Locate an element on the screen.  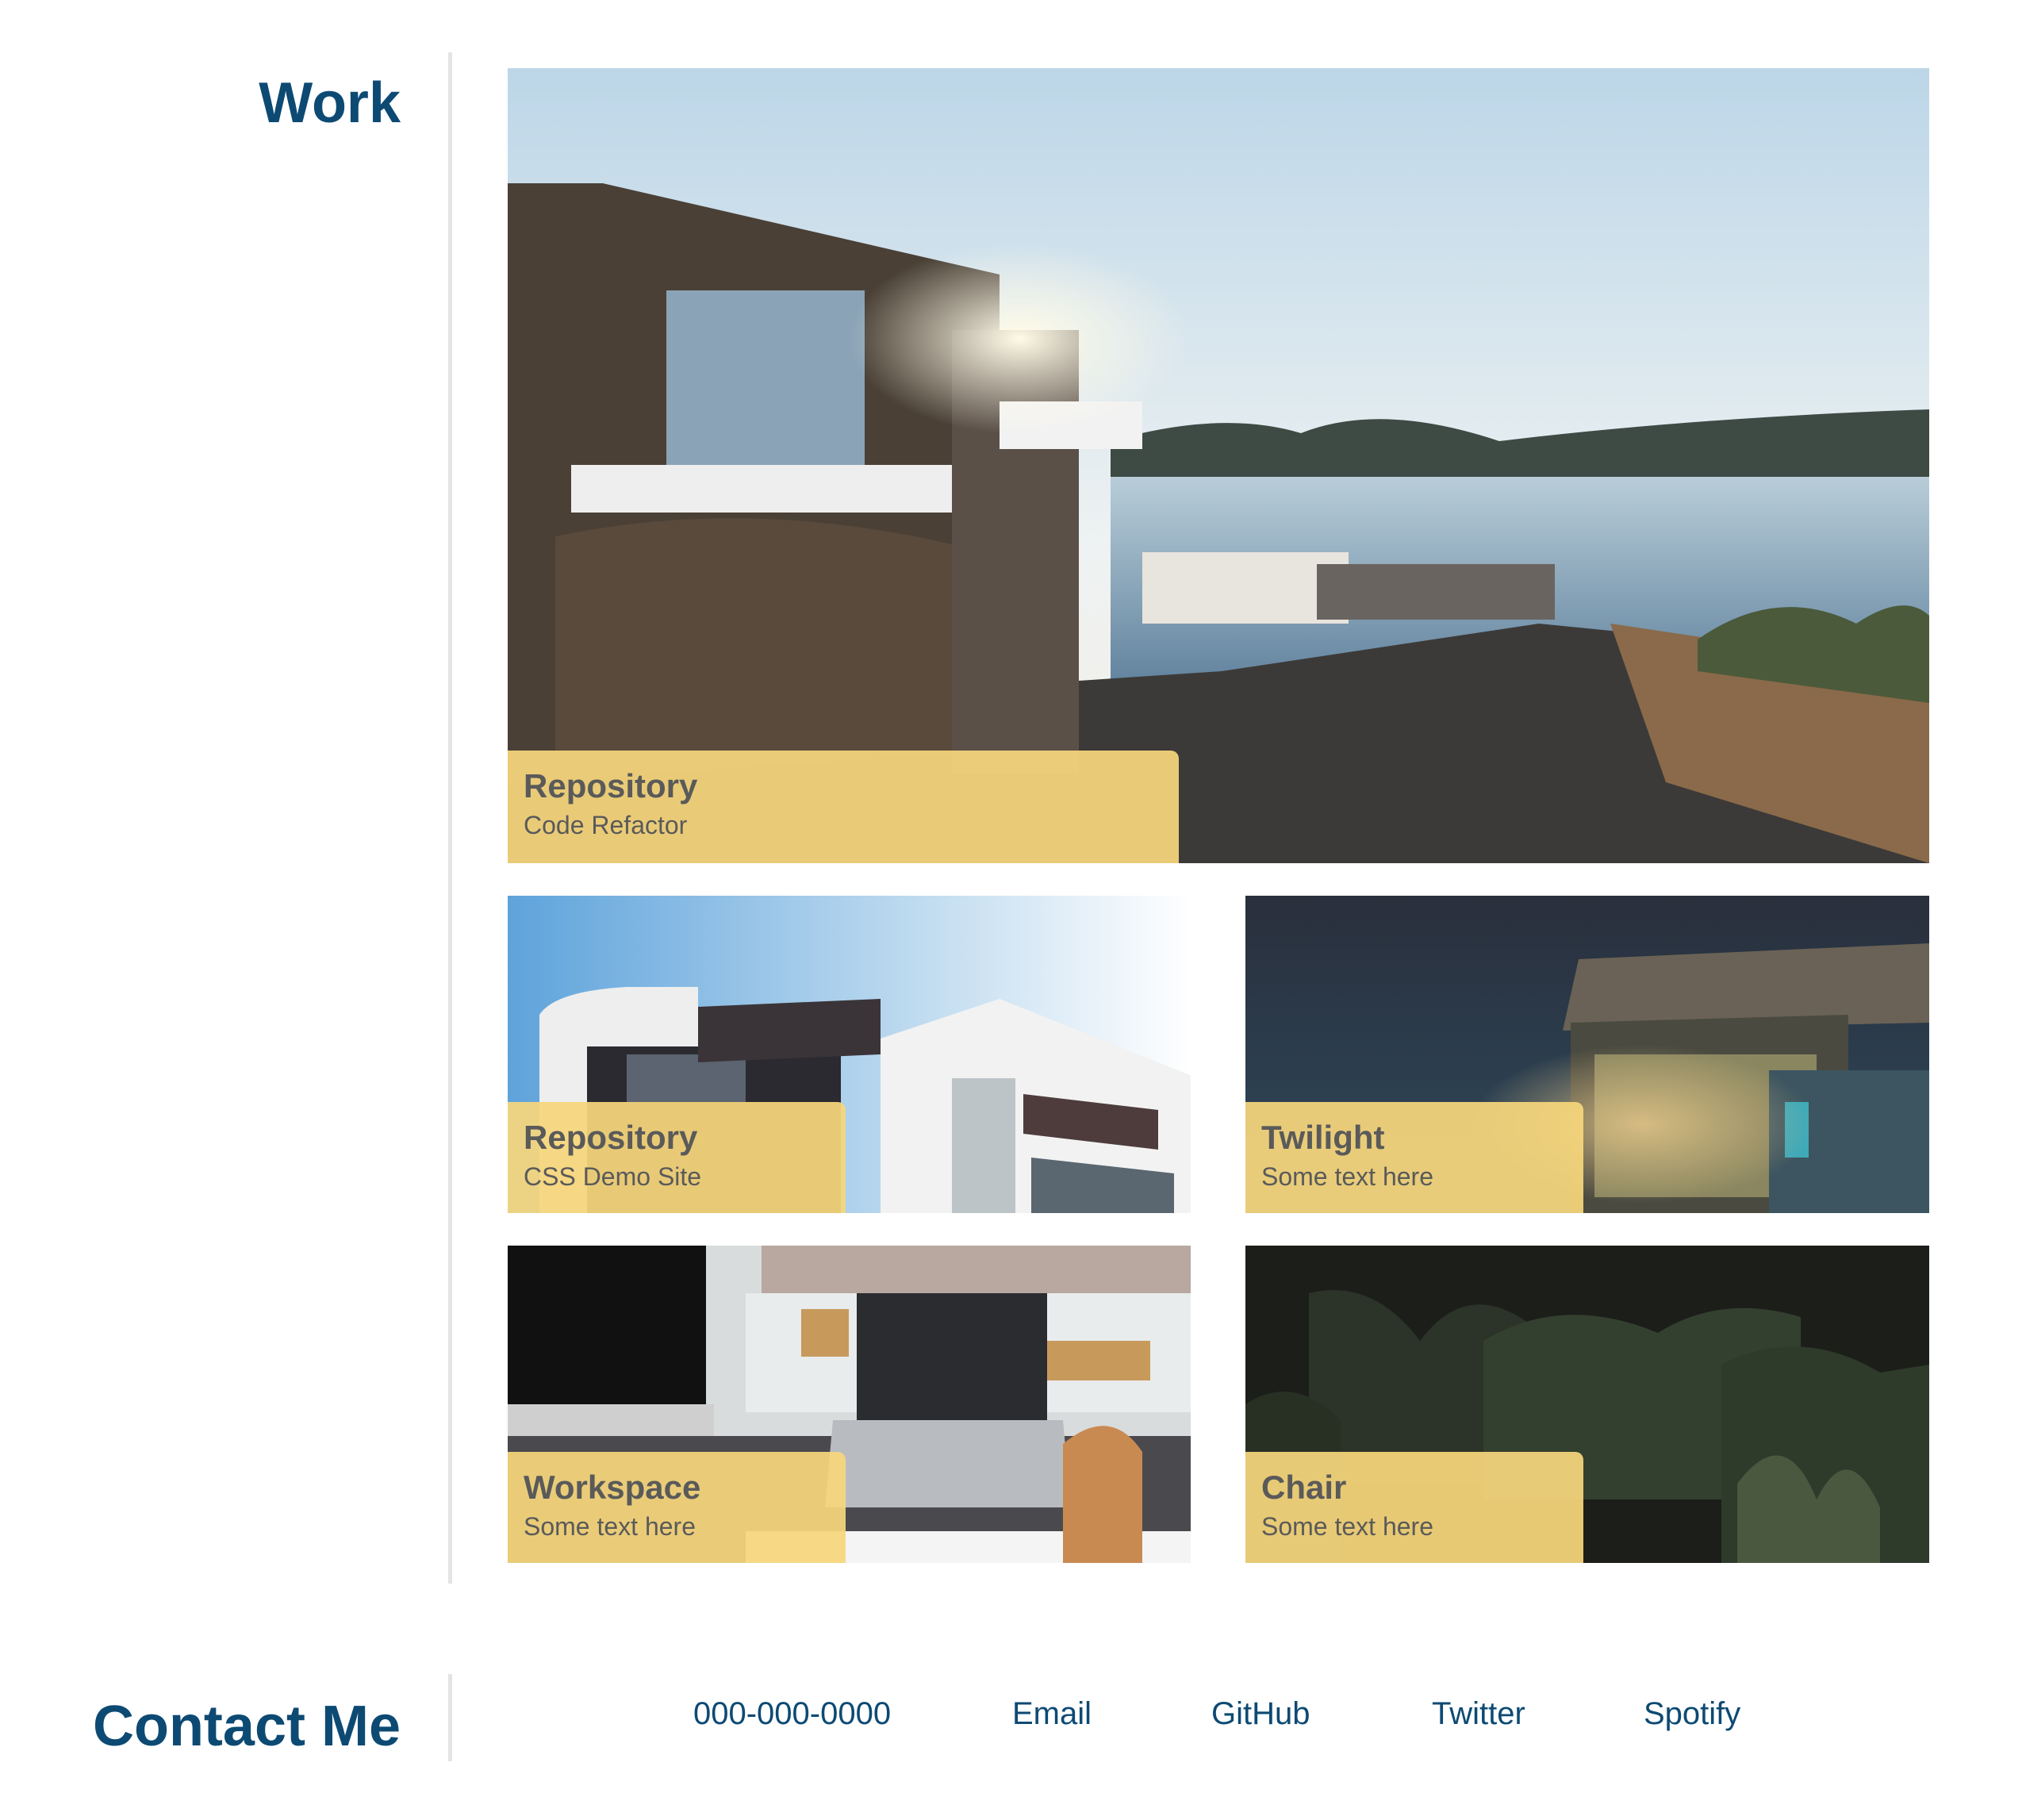
twitter-link: Twitter is located at coordinates (1478, 1713).